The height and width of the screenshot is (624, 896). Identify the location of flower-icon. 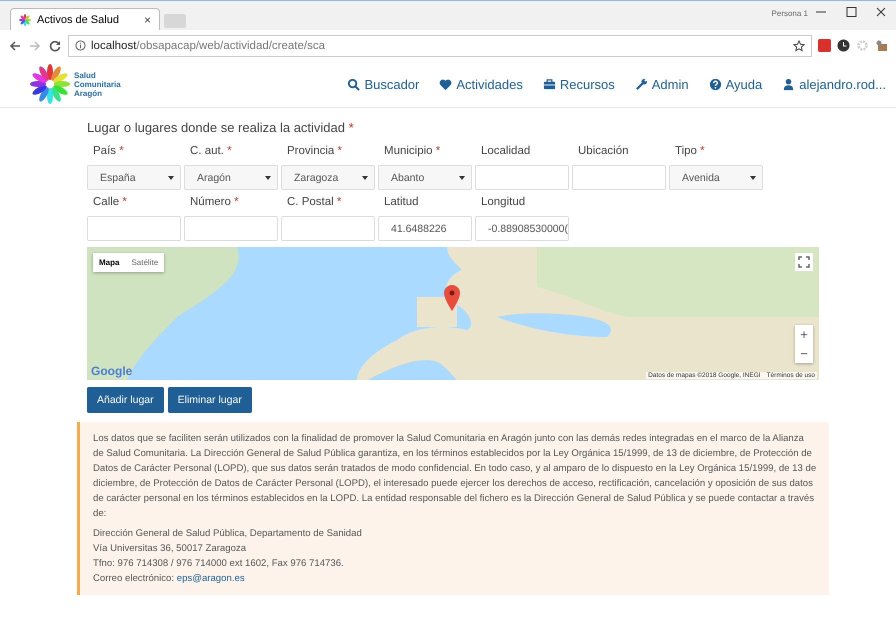
(25, 20).